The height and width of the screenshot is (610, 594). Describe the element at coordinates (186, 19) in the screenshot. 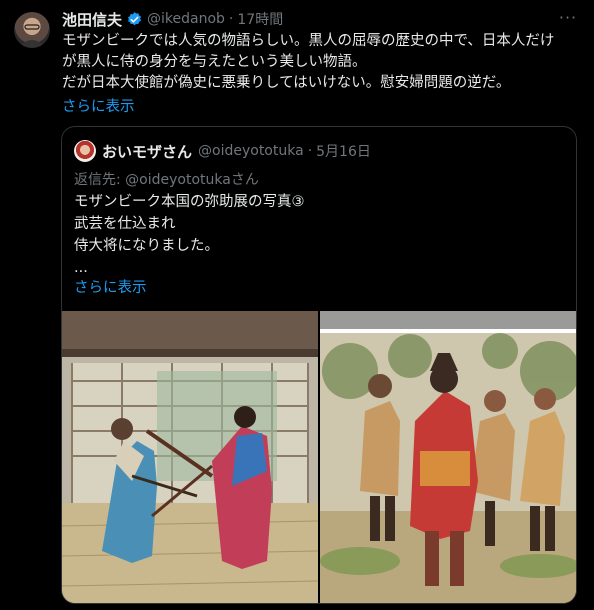

I see `author-handle: @ikedanob` at that location.